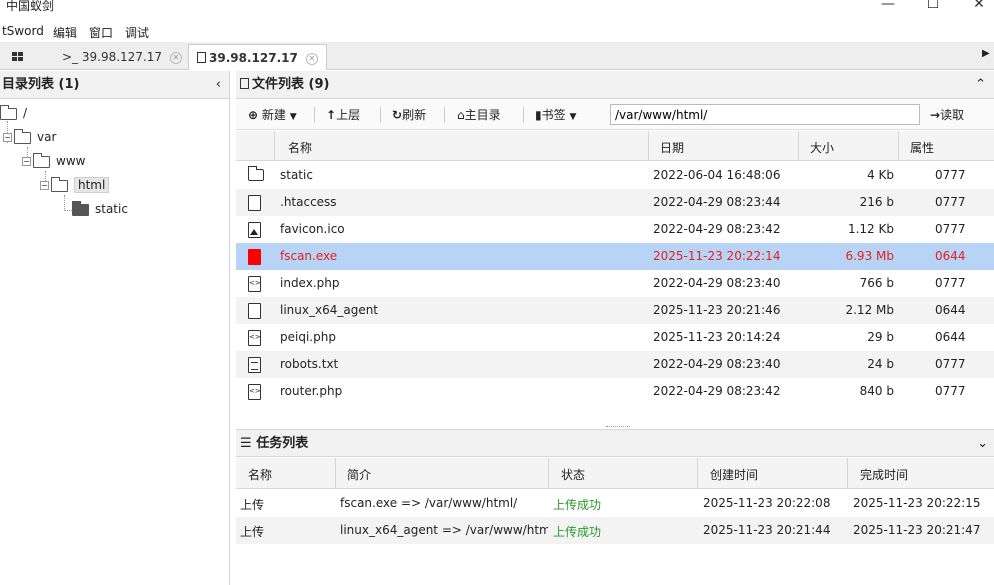  I want to click on collapse-files-icon: ⌃, so click(980, 85).